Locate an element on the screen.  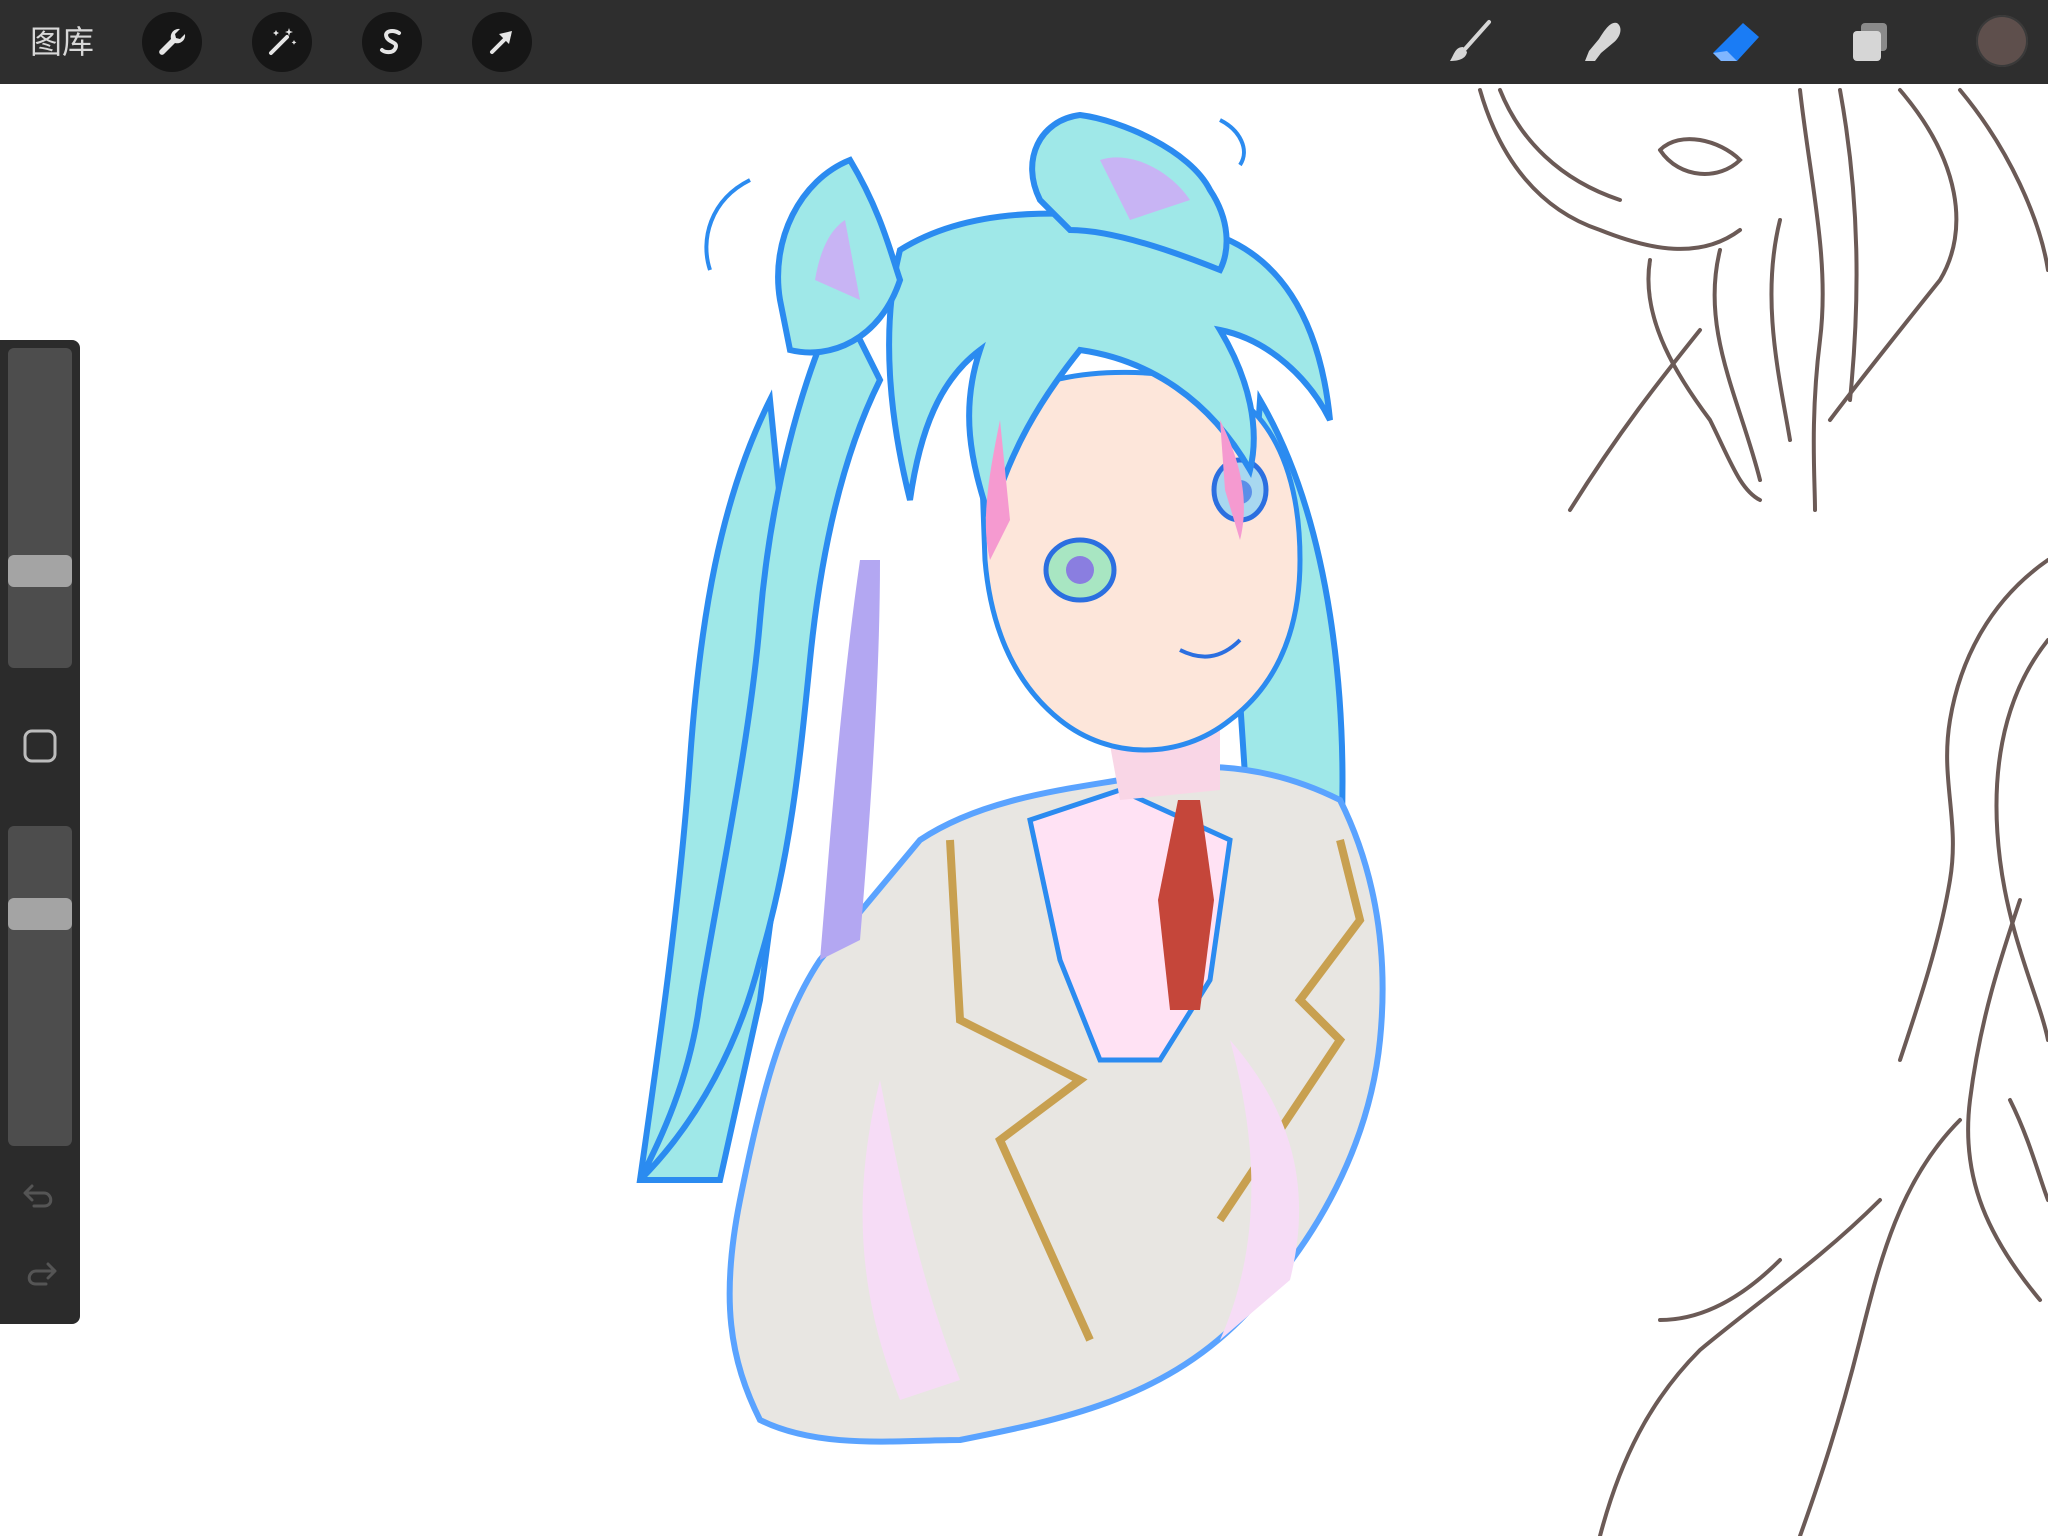
top-toolbar: 图库 is located at coordinates (1024, 42).